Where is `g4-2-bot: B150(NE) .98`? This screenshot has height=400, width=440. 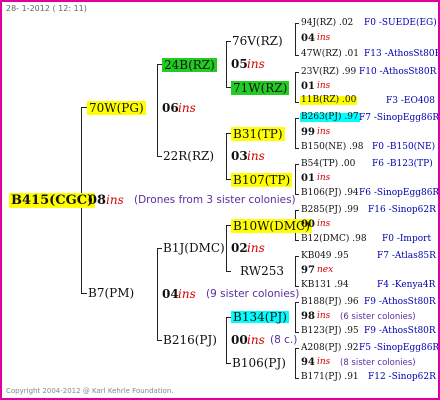
g4-2-bot: B150(NE) .98 is located at coordinates (332, 147).